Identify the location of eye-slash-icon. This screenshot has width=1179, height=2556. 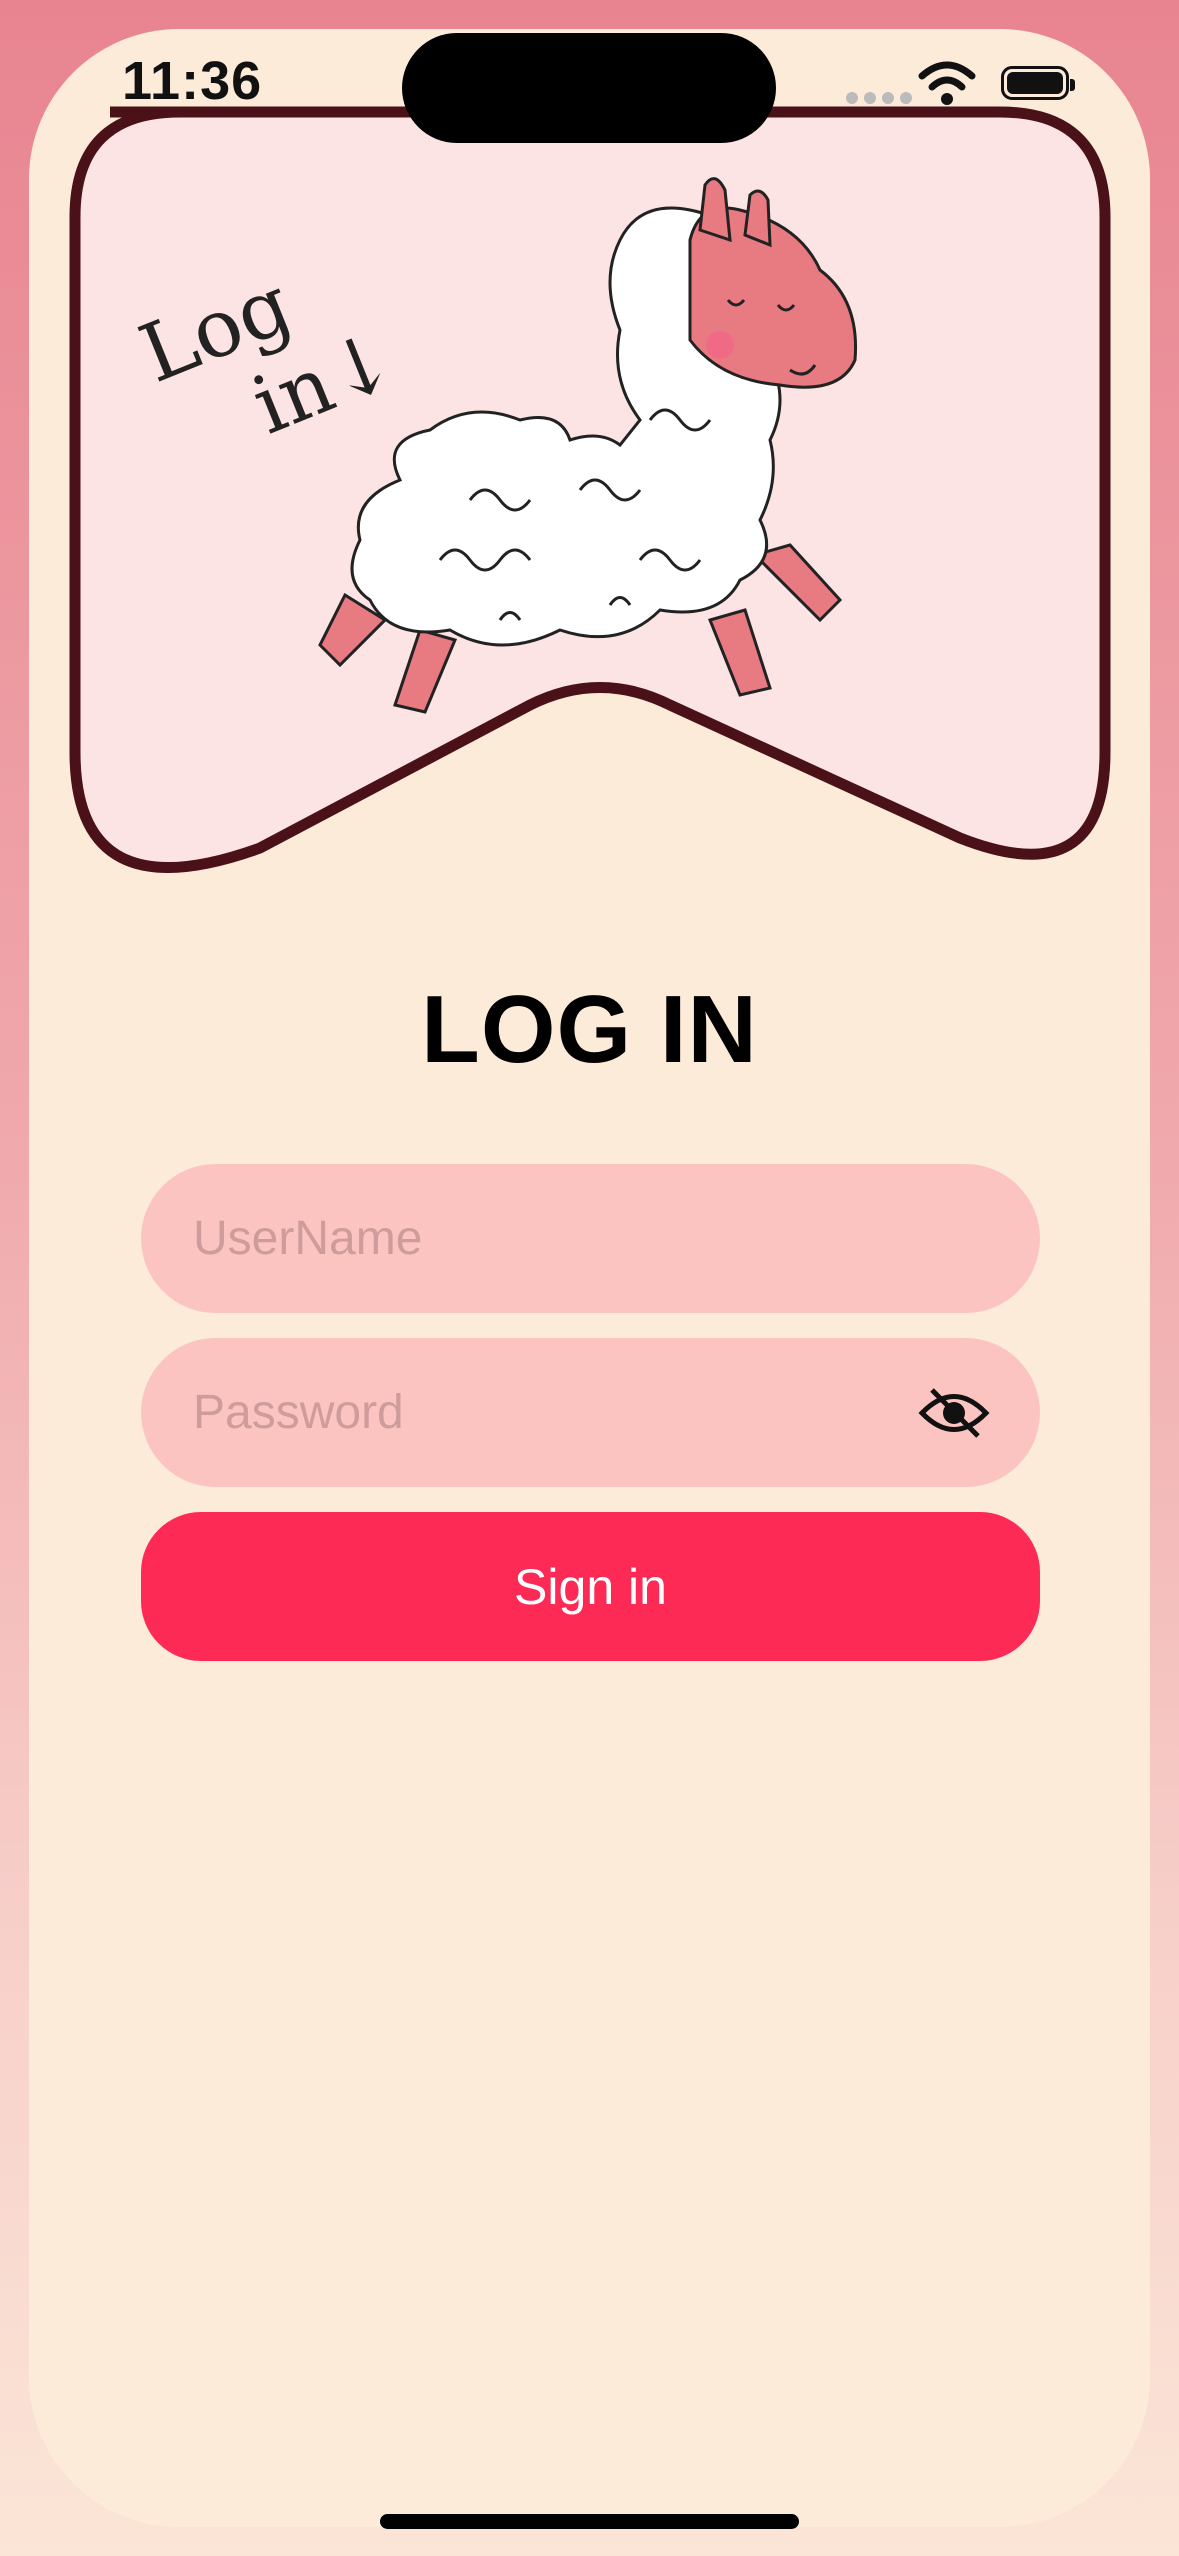
(954, 1413).